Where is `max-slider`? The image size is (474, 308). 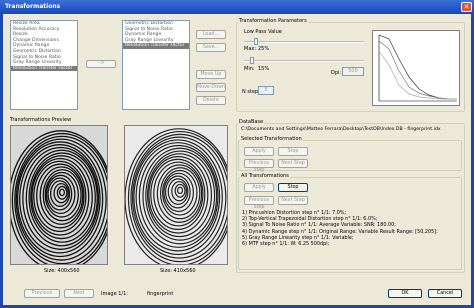
max-slider is located at coordinates (304, 42).